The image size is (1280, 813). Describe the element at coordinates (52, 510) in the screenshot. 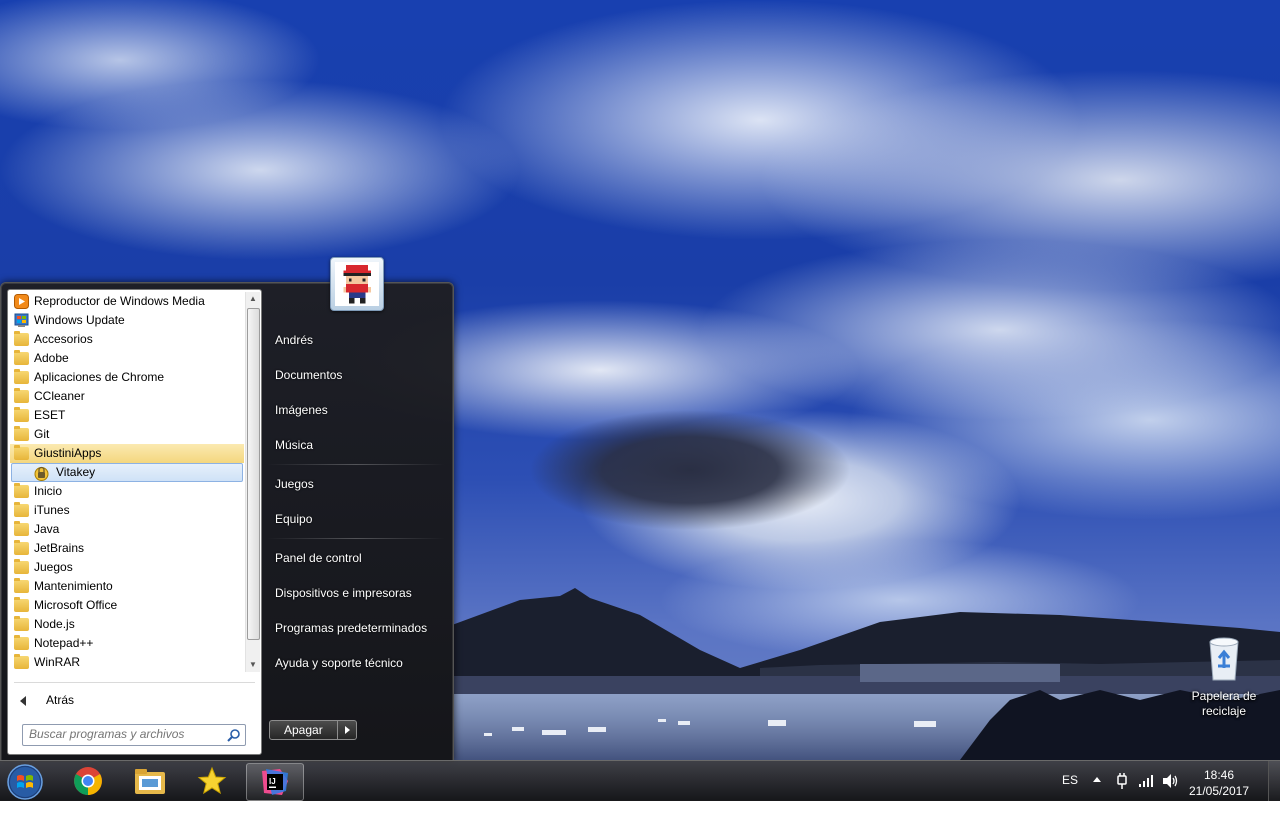

I see `program-item-label: iTunes` at that location.